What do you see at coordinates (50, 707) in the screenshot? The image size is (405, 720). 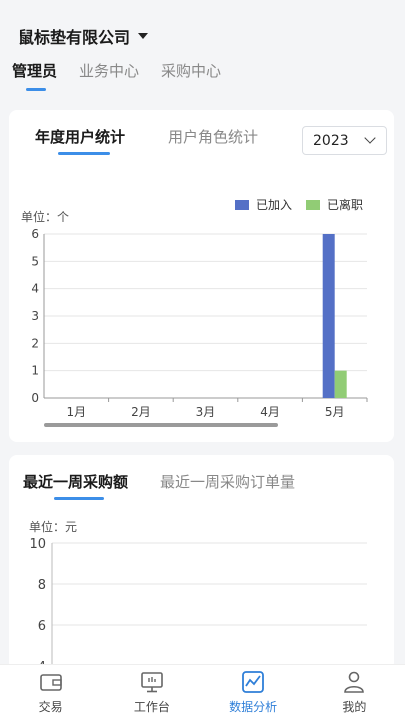 I see `nav-label: 交易` at bounding box center [50, 707].